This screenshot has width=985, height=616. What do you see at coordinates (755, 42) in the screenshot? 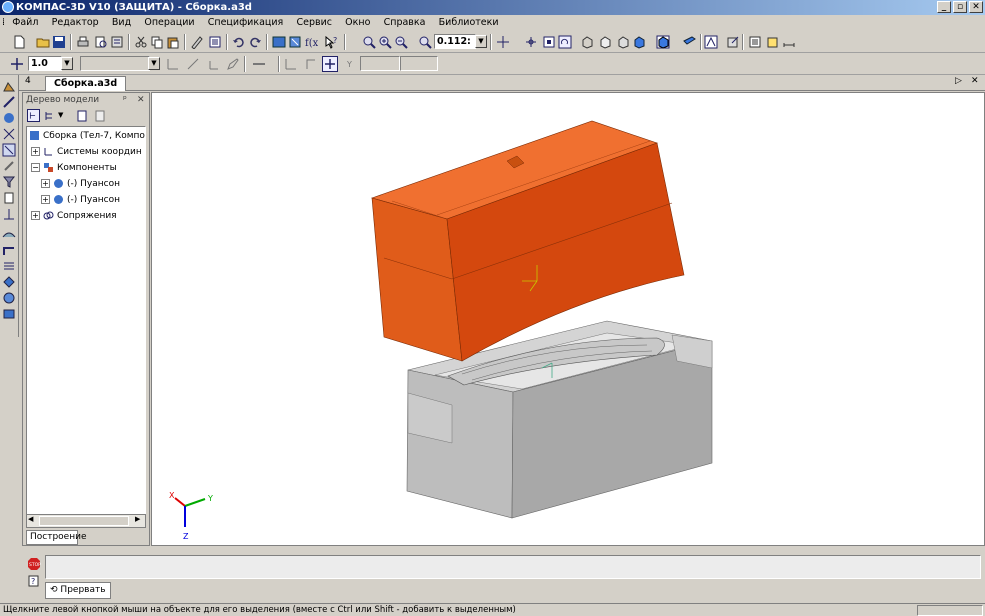
I see `spec-icon` at bounding box center [755, 42].